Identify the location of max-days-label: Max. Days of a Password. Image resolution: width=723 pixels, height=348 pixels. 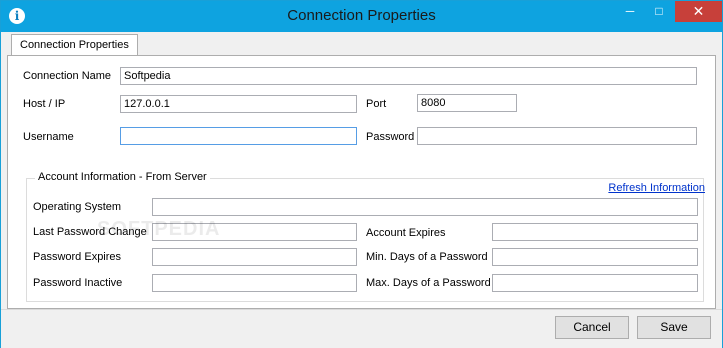
(428, 283).